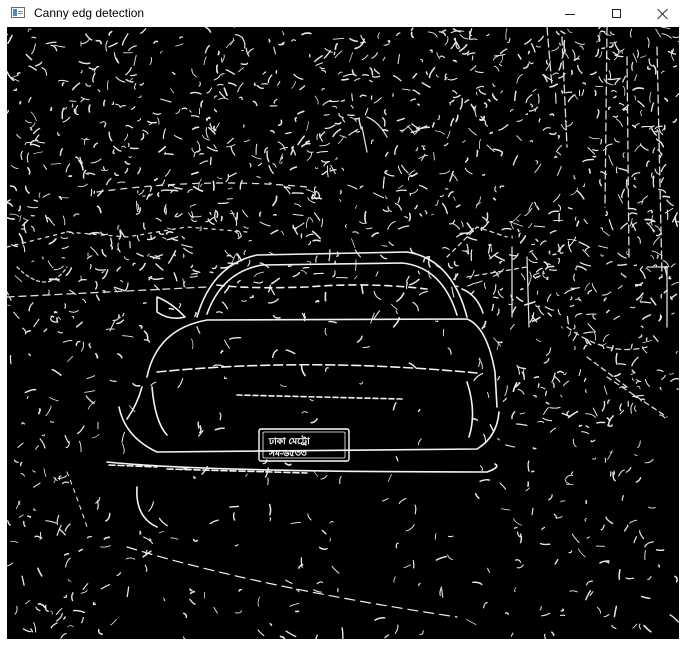 This screenshot has height=645, width=686. I want to click on close-button, so click(663, 13).